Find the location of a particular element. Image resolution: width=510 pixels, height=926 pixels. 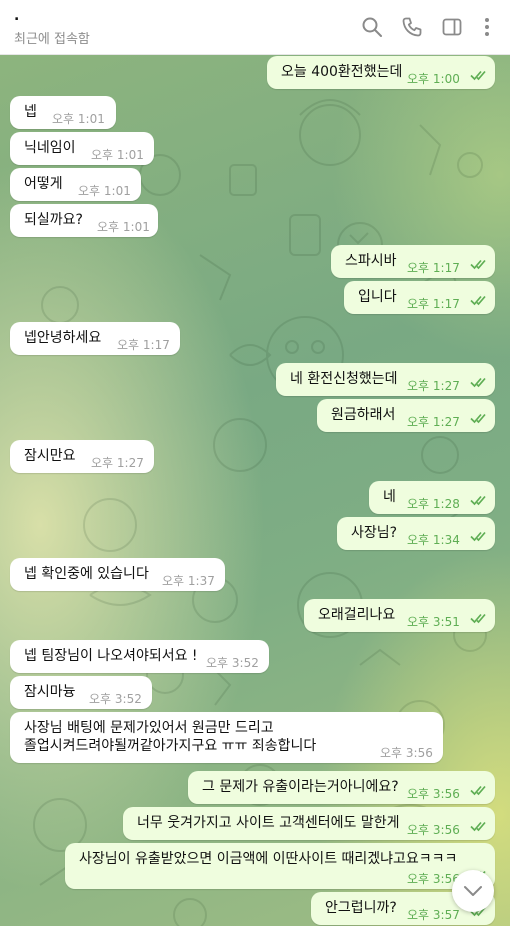

message-text: 잠시만요 is located at coordinates (50, 456).